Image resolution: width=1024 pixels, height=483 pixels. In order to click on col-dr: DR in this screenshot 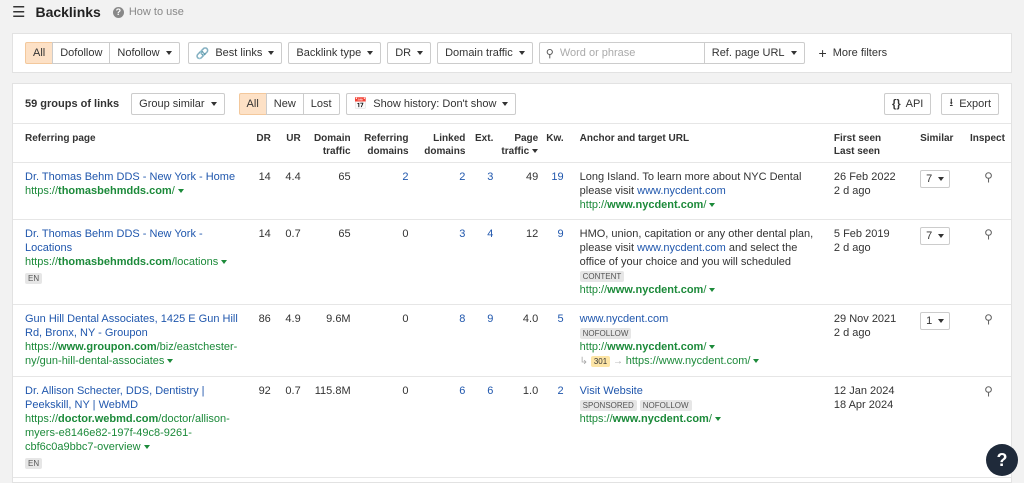, I will do `click(259, 143)`.